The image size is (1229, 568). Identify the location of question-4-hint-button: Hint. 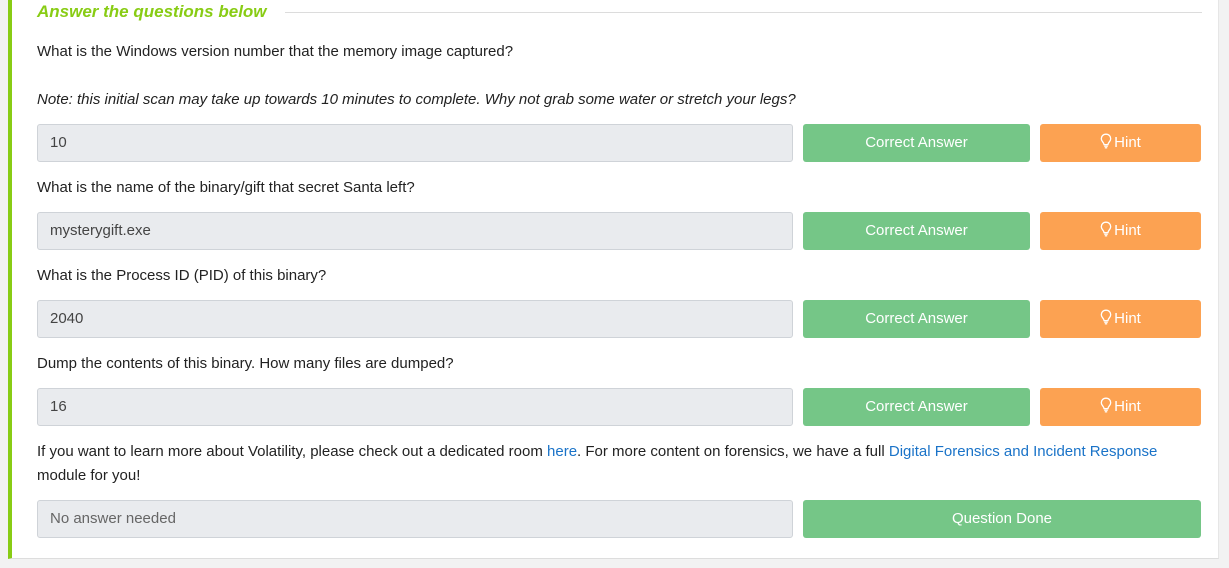
(1120, 407).